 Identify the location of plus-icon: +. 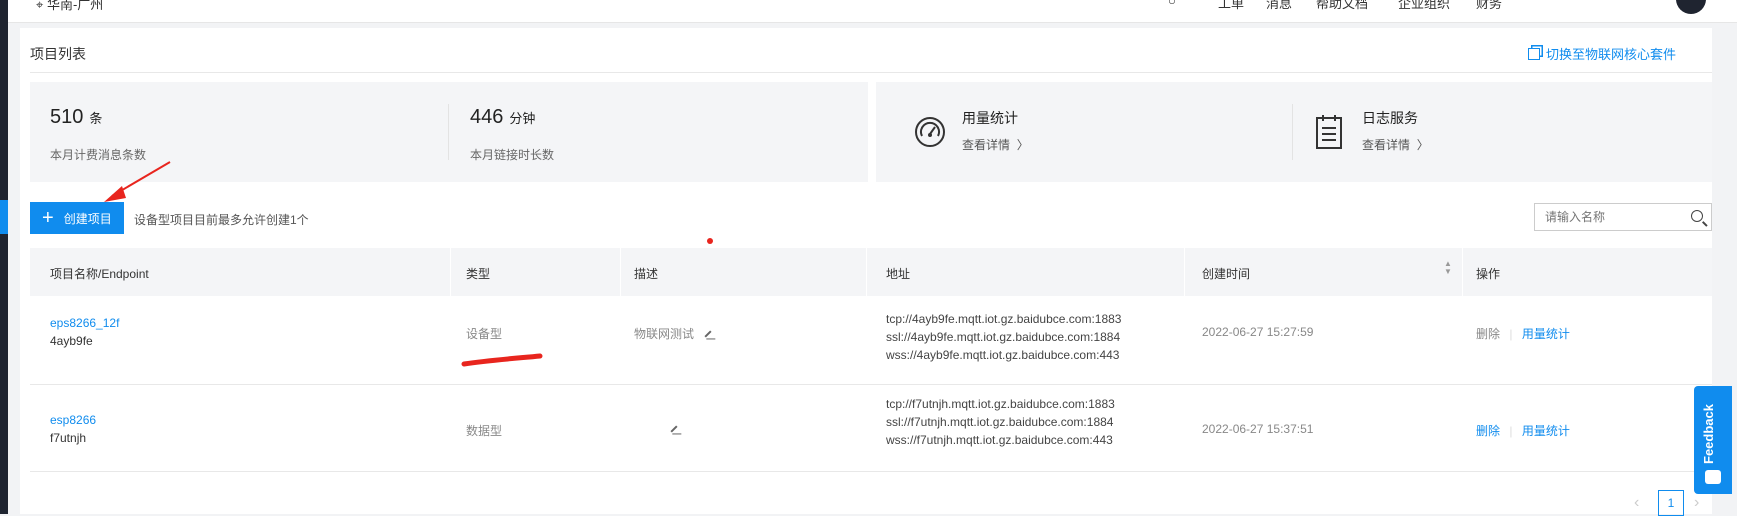
(48, 218).